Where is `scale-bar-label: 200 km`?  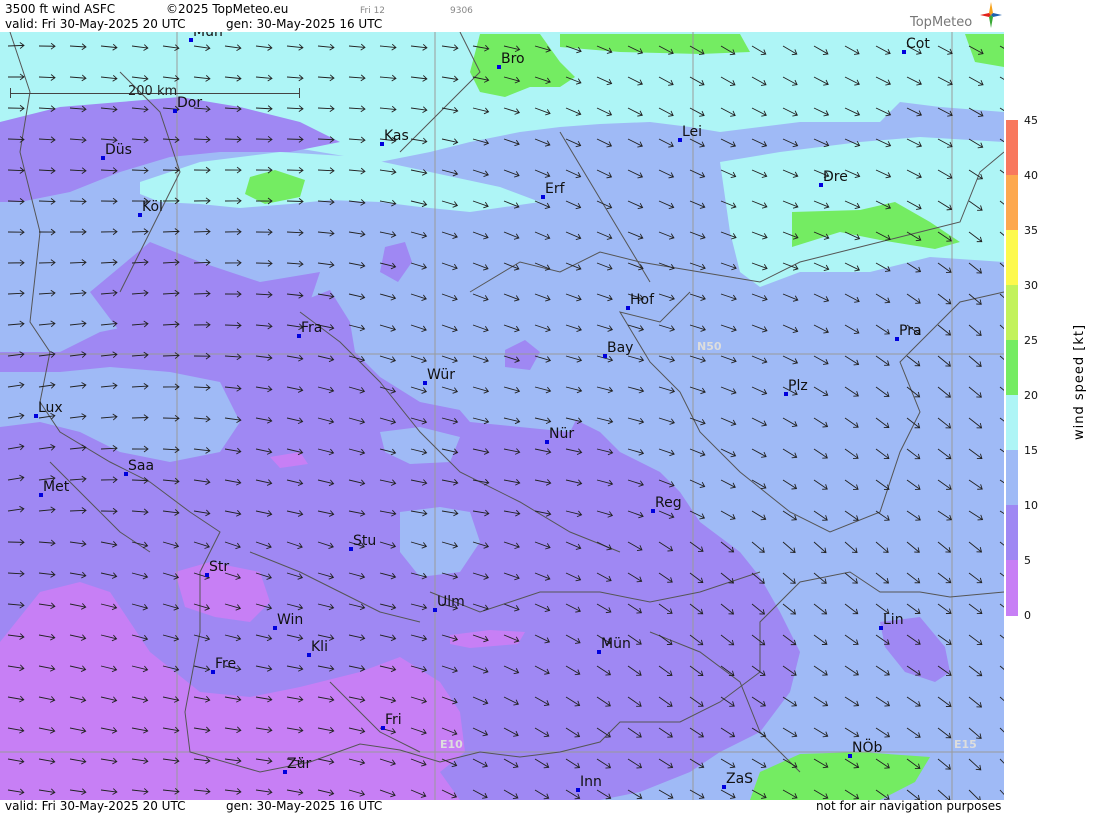 scale-bar-label: 200 km is located at coordinates (153, 91).